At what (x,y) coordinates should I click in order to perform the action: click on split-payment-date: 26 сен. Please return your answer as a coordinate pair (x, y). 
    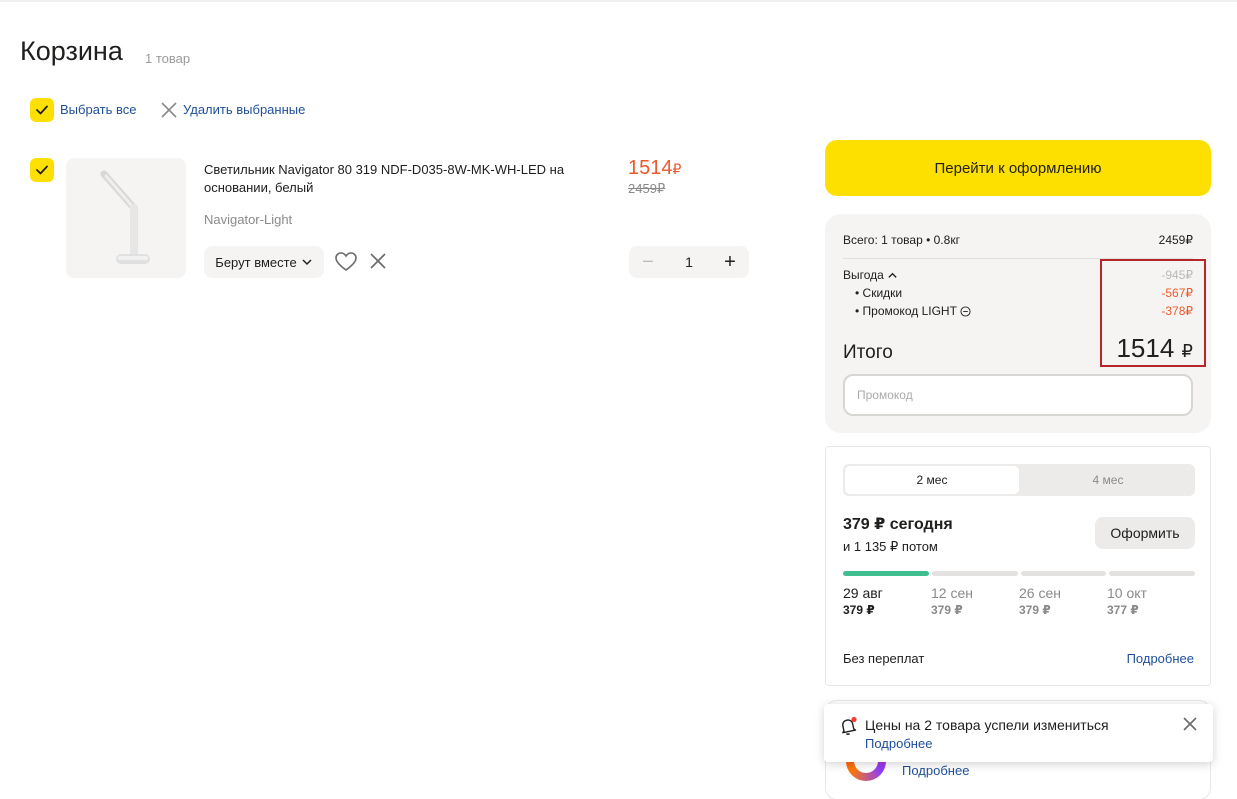
    Looking at the image, I should click on (1040, 593).